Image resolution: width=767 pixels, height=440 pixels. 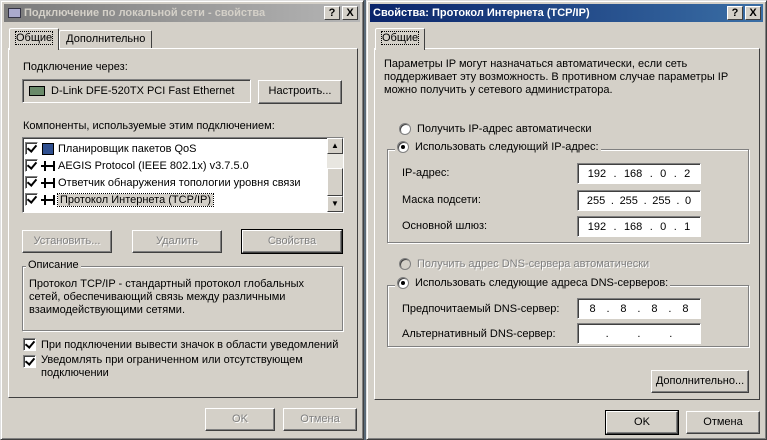 What do you see at coordinates (639, 173) in the screenshot?
I see `ip-address-input: 192. 168. 0. 2` at bounding box center [639, 173].